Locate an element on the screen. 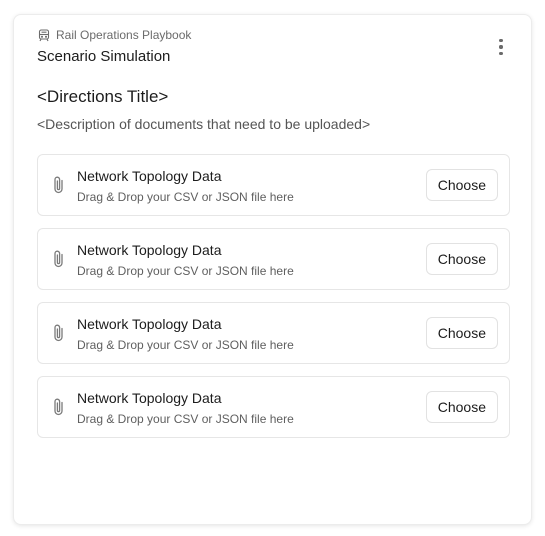 This screenshot has width=545, height=536. breadcrumb-label: Rail Operations Playbook is located at coordinates (124, 35).